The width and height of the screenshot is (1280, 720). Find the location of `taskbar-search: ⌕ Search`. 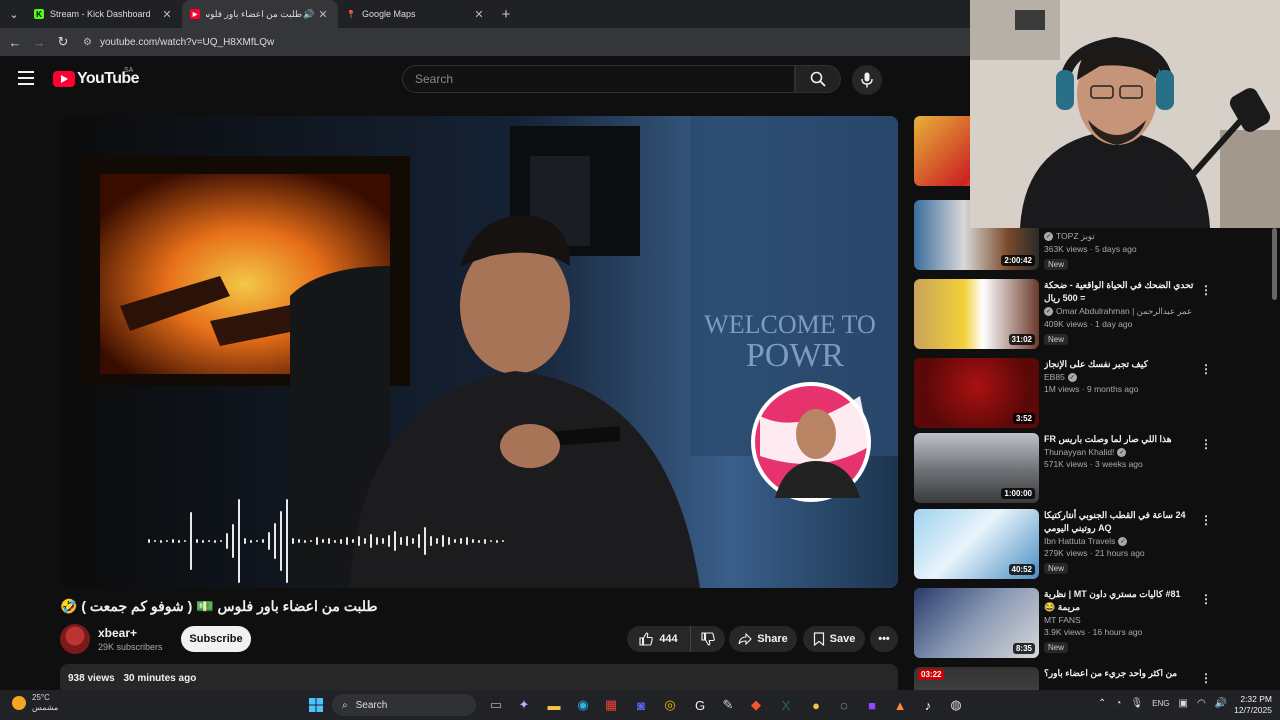

taskbar-search: ⌕ Search is located at coordinates (404, 705).